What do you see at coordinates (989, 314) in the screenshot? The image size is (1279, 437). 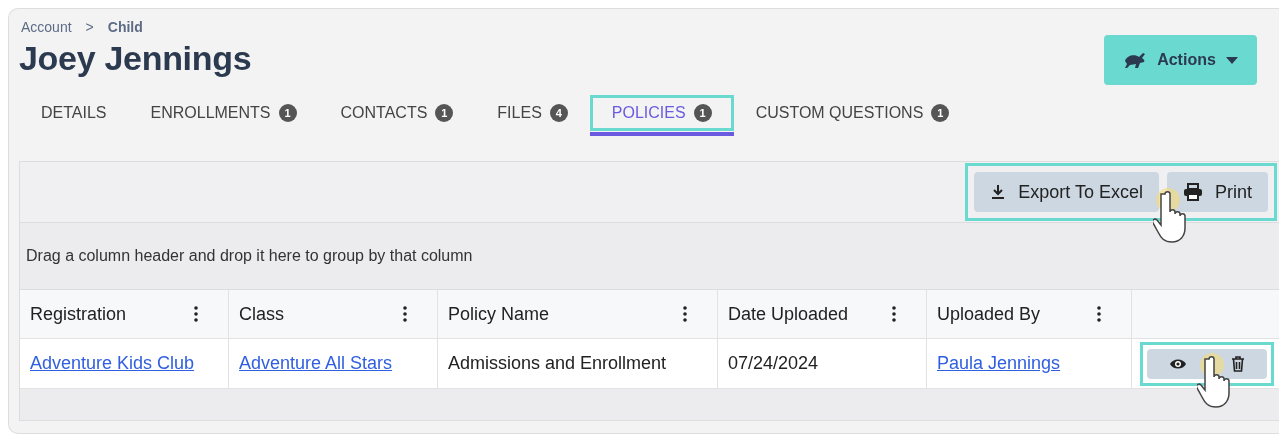 I see `column-header: Uploaded By` at bounding box center [989, 314].